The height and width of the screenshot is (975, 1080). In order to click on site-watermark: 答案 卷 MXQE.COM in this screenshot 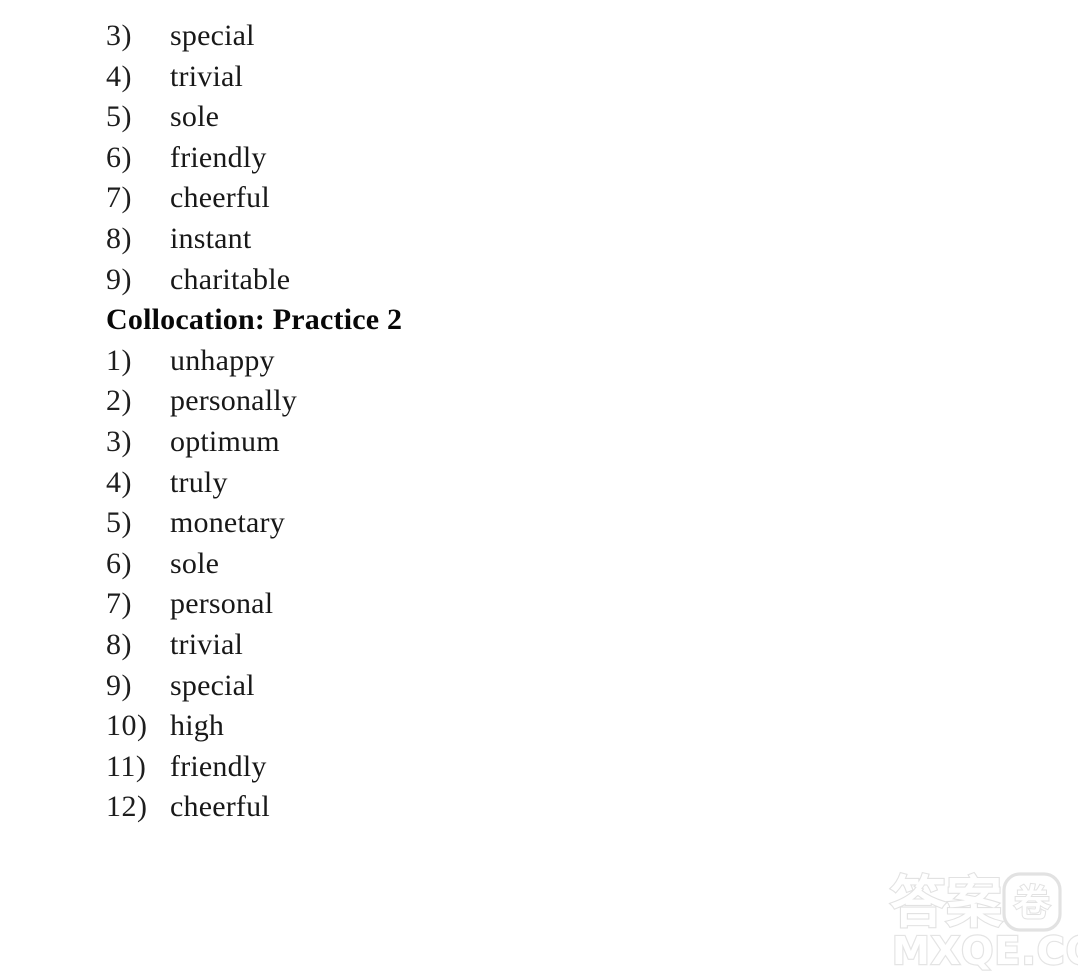, I will do `click(983, 920)`.